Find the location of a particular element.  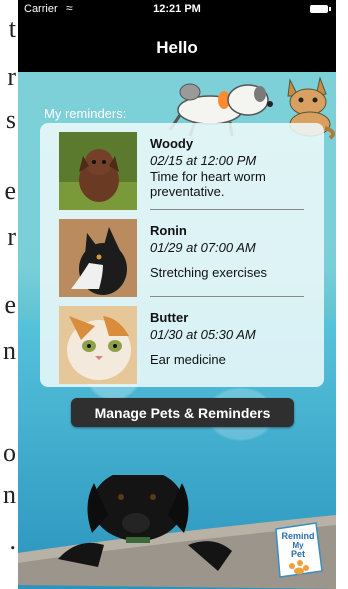

nav-title: Hello is located at coordinates (177, 47).